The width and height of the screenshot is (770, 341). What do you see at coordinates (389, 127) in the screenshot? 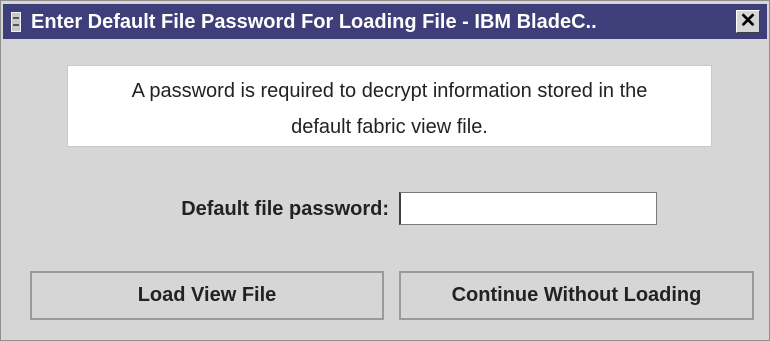
I see `message-line-2: default fabric view file.` at bounding box center [389, 127].